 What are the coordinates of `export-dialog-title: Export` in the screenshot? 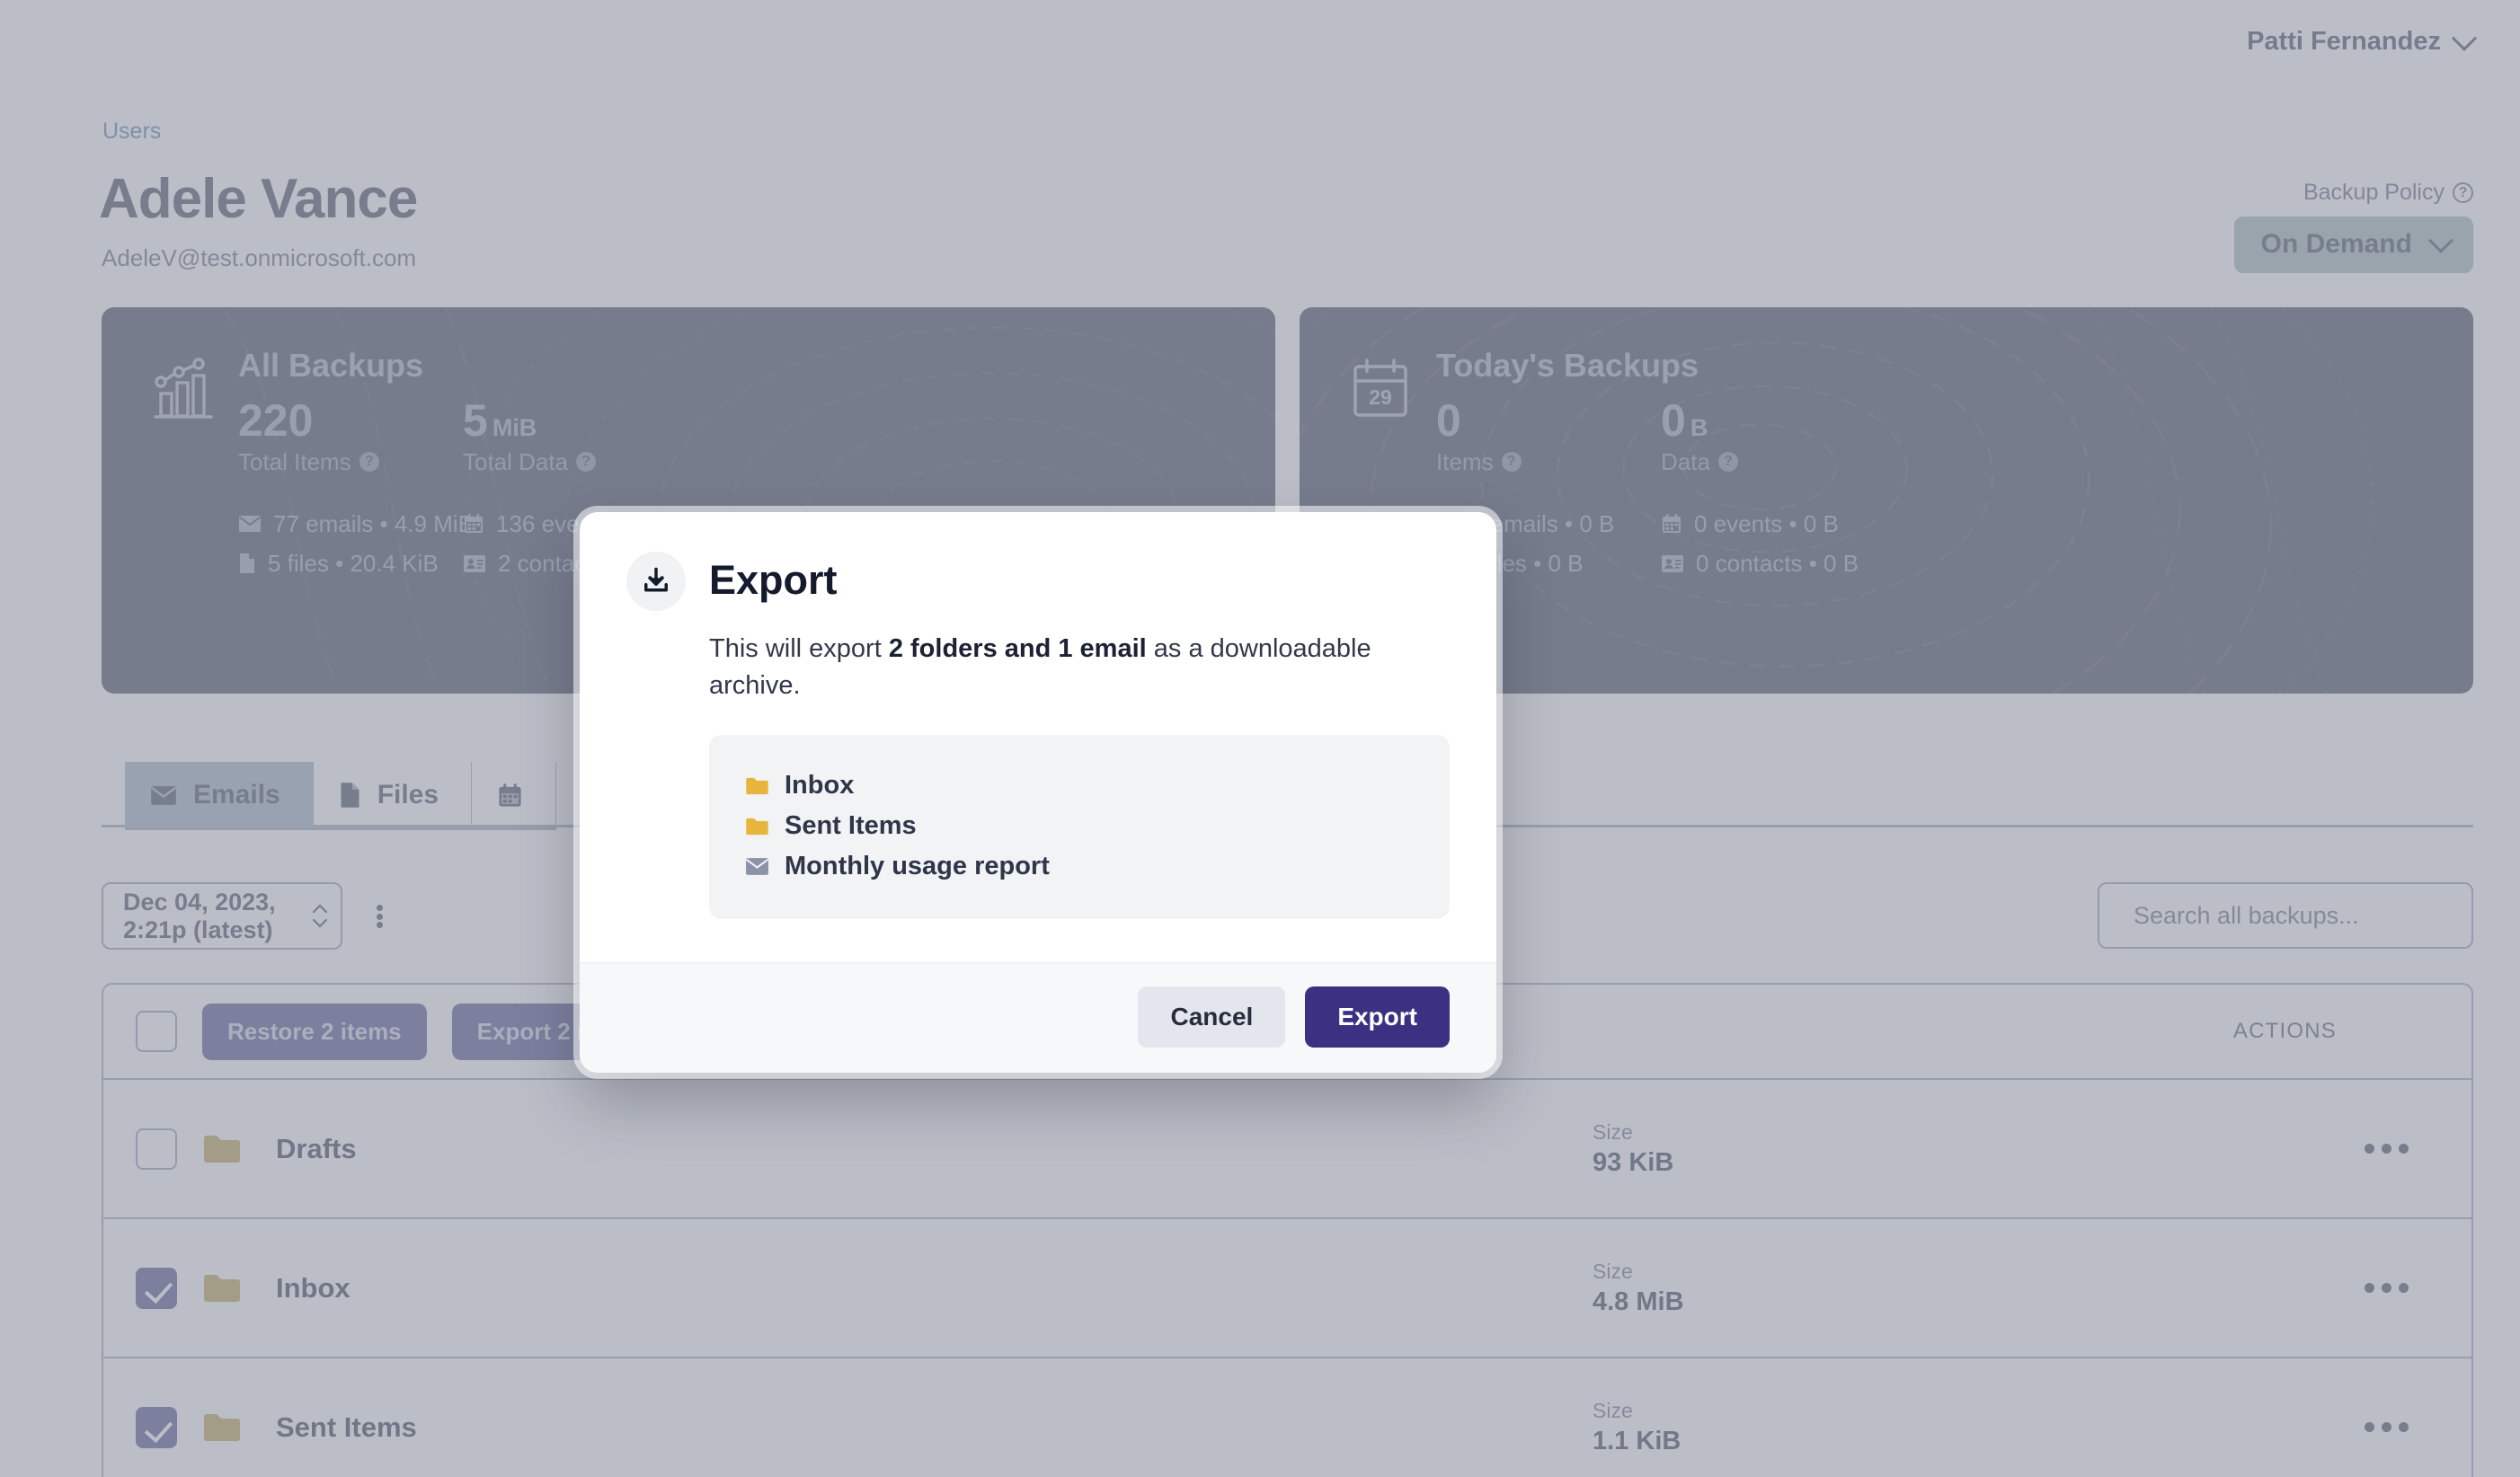 It's located at (773, 580).